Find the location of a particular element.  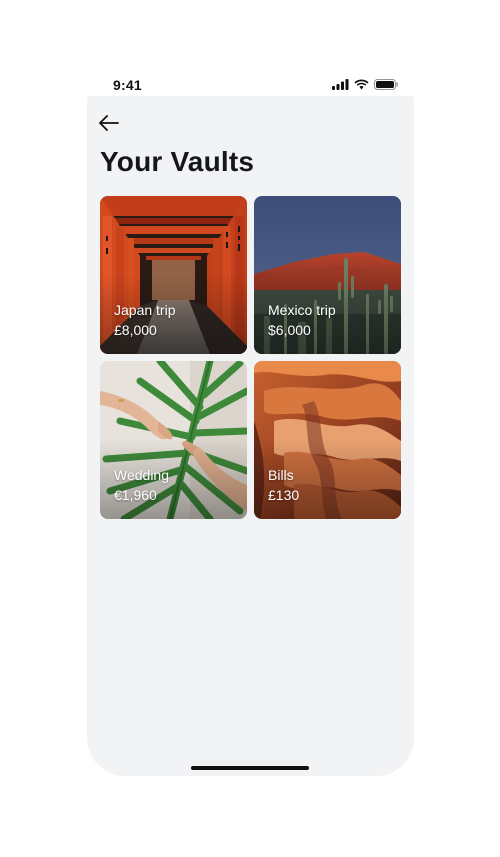

back-button is located at coordinates (109, 123).